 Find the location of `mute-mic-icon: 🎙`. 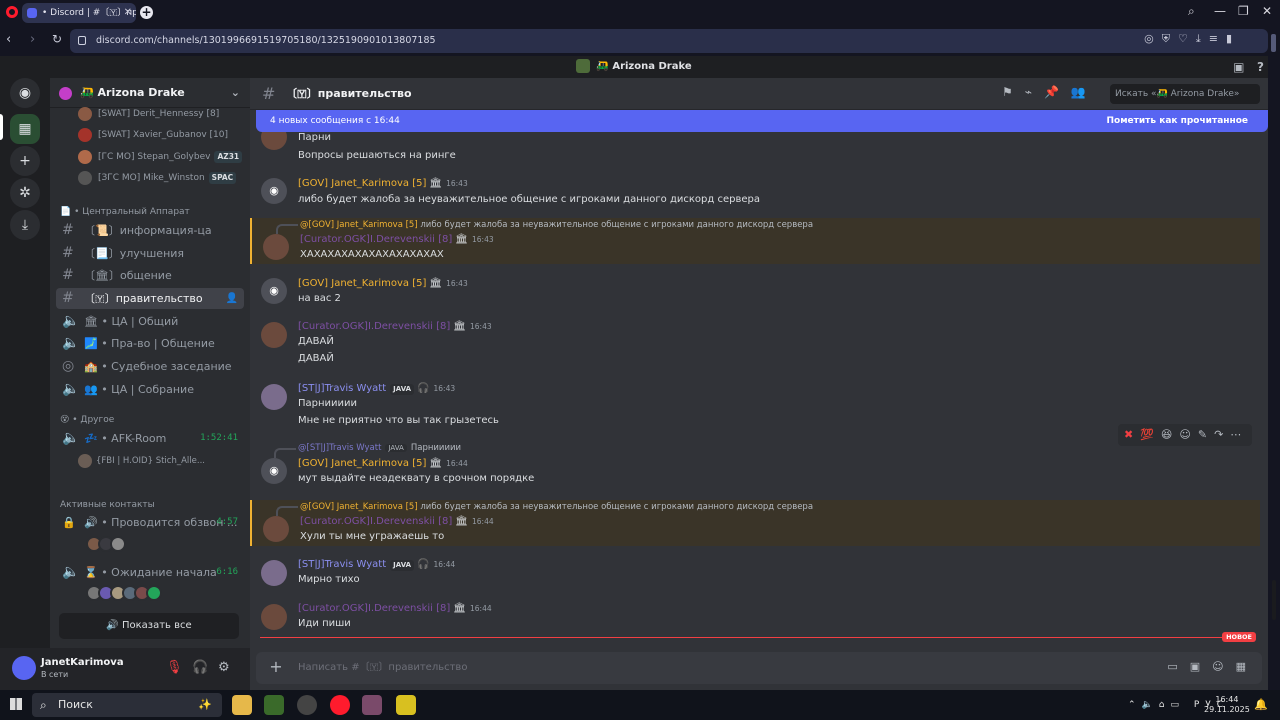

mute-mic-icon: 🎙 is located at coordinates (174, 667).